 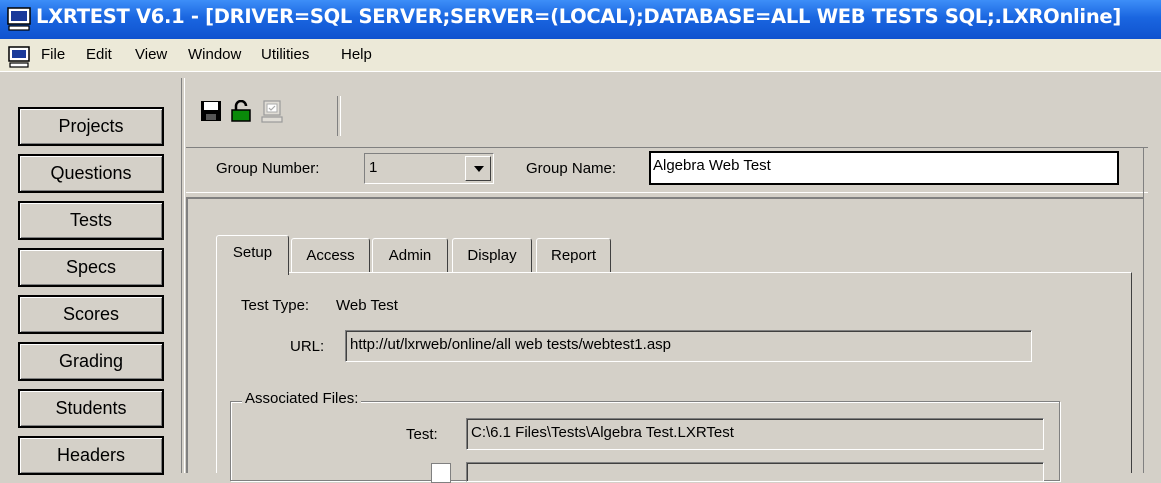 I want to click on test-file-label: Test:, so click(x=422, y=434).